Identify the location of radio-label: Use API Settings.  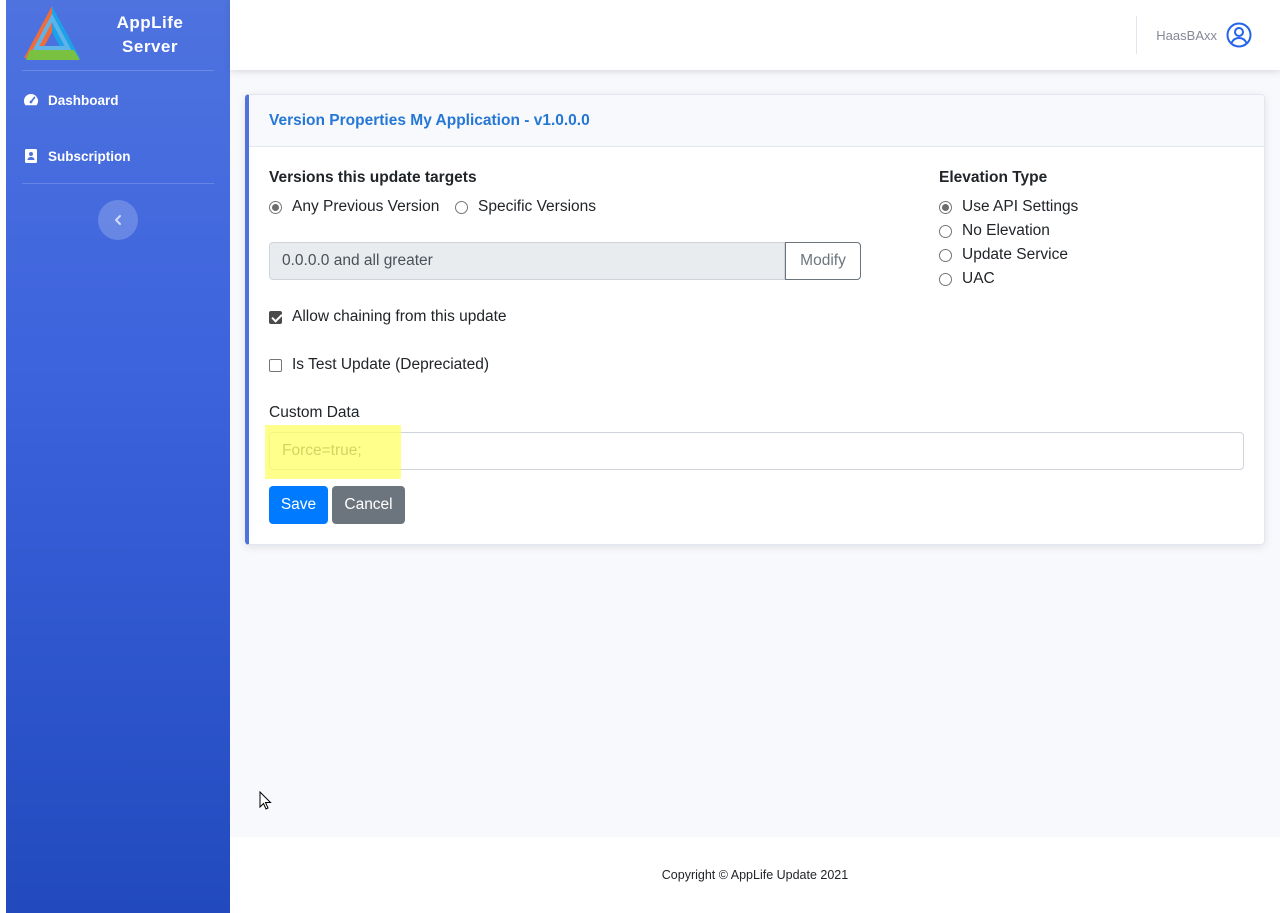
(1020, 206).